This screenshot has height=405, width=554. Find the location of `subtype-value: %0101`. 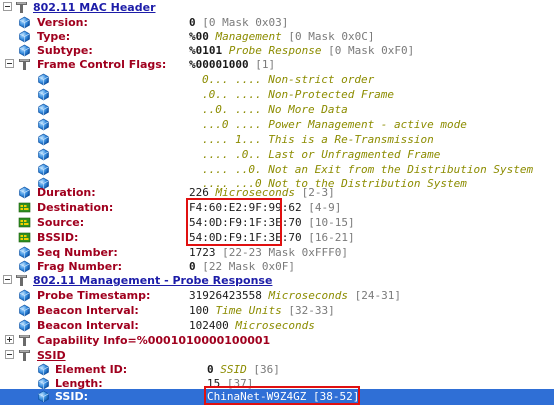

subtype-value: %0101 is located at coordinates (206, 50).